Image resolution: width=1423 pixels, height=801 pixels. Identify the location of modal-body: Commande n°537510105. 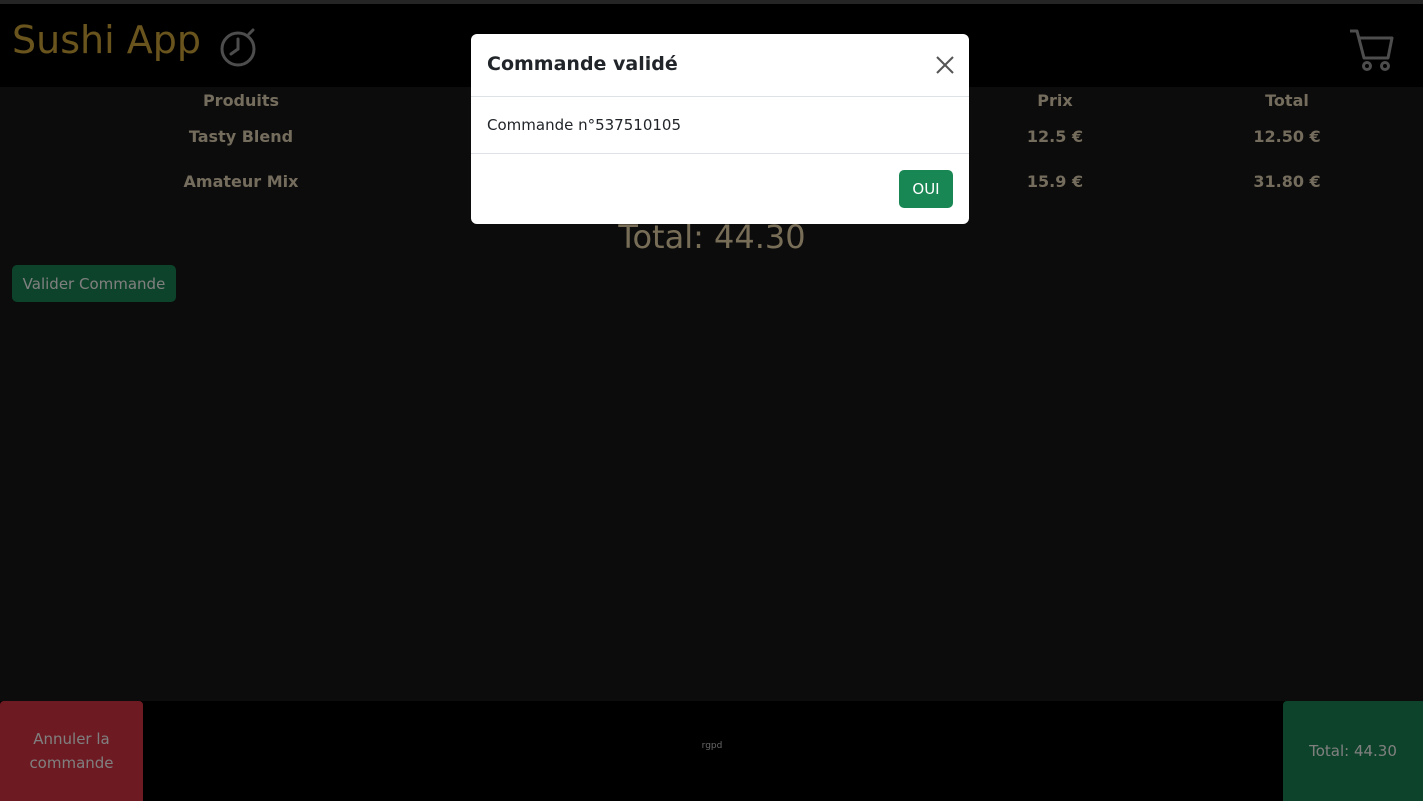
(720, 125).